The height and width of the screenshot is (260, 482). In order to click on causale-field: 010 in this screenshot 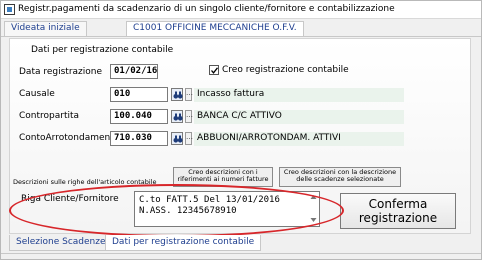, I will do `click(139, 94)`.